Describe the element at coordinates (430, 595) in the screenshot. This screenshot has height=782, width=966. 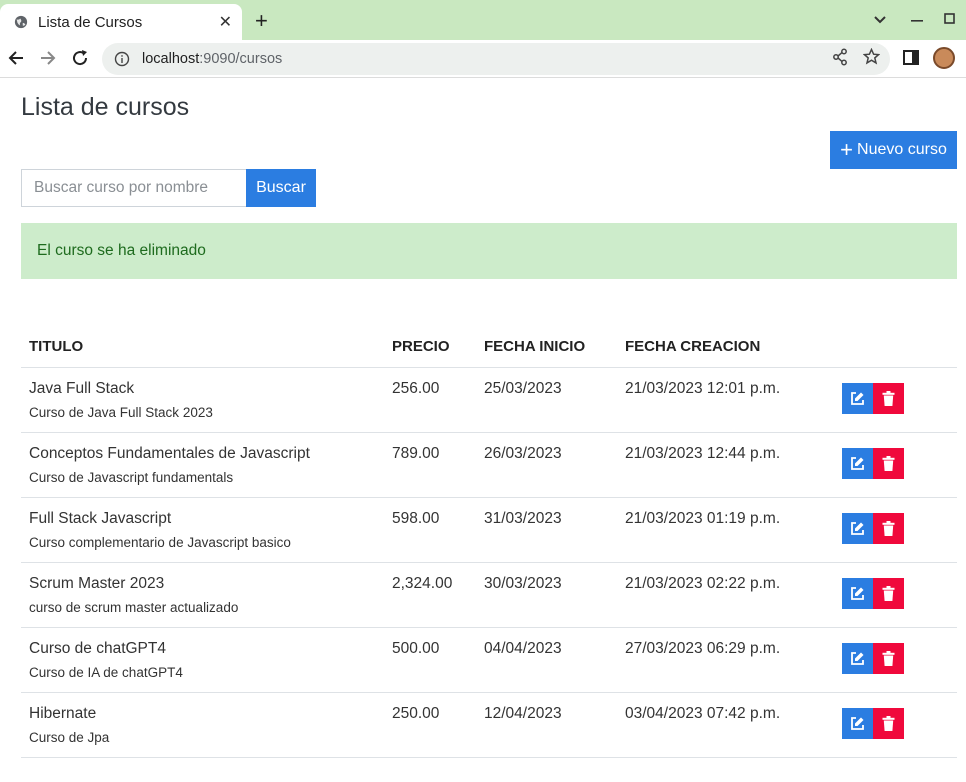
I see `course-price: 2,324.00` at that location.